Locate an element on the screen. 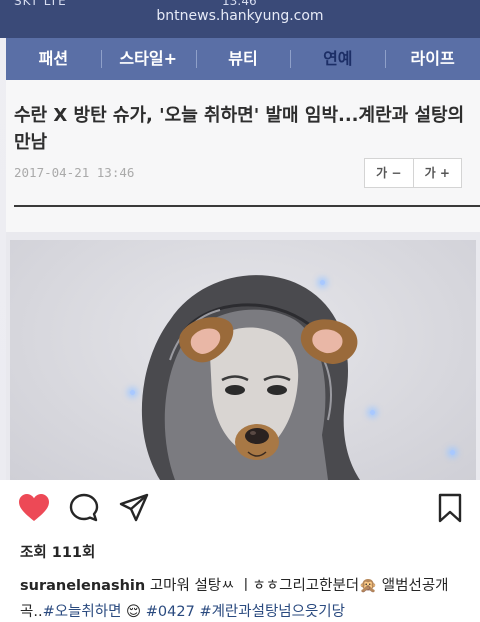  status-carrier: SKT LTE is located at coordinates (40, 4).